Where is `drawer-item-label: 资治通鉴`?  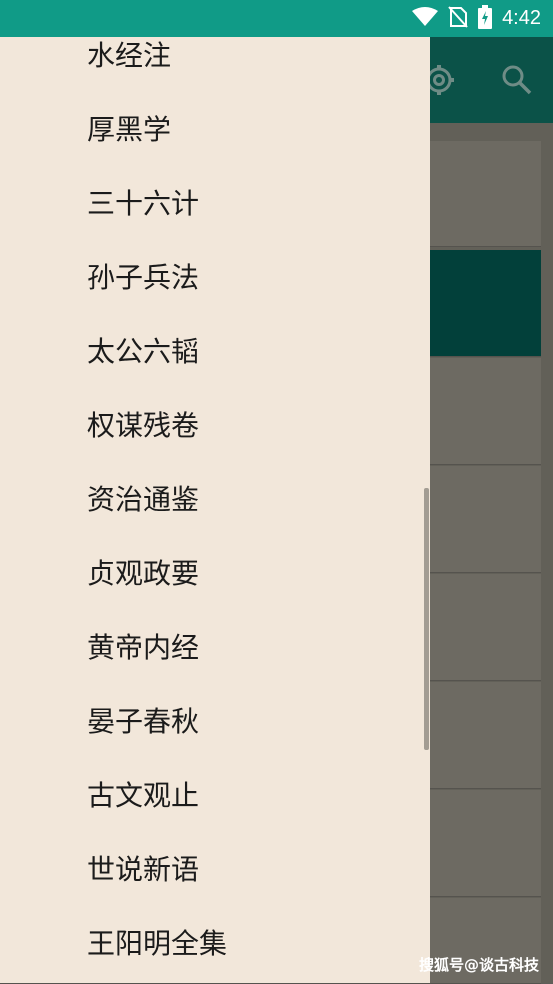 drawer-item-label: 资治通鉴 is located at coordinates (143, 499).